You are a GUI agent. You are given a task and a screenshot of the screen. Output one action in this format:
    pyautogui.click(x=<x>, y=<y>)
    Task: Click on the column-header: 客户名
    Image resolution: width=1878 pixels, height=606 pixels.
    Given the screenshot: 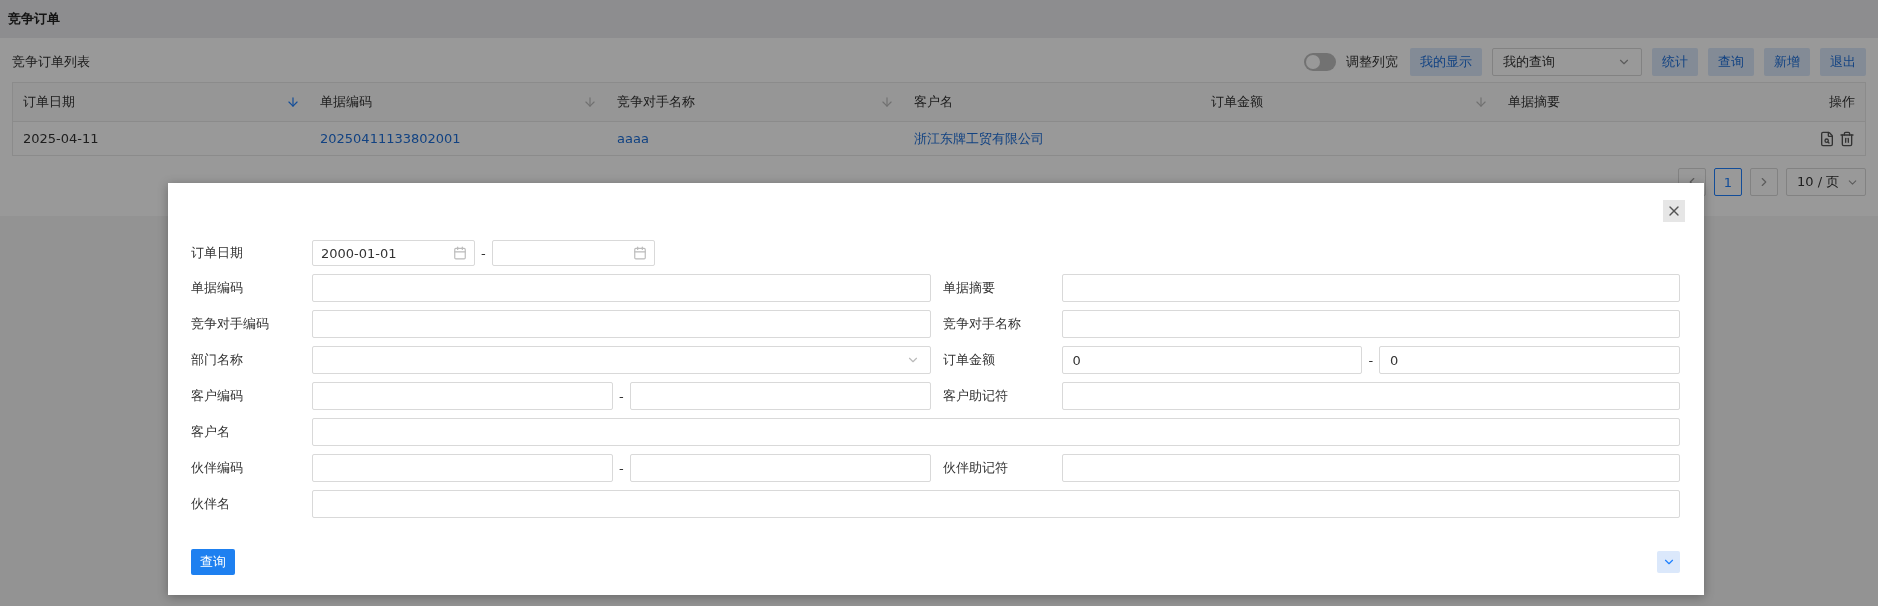 What is the action you would take?
    pyautogui.click(x=933, y=102)
    